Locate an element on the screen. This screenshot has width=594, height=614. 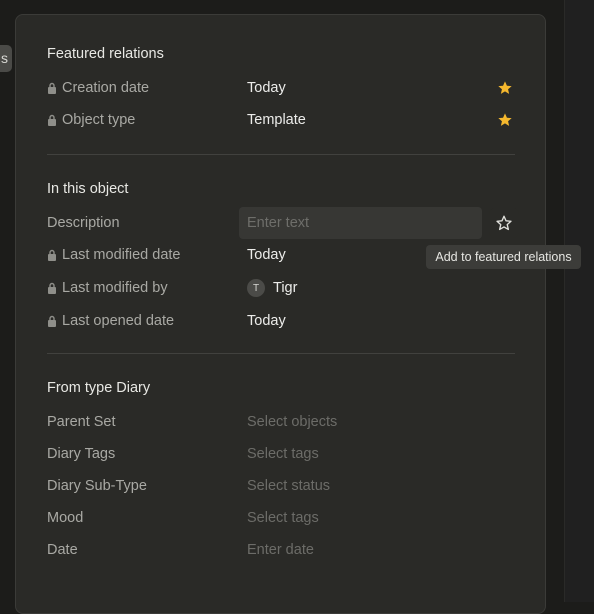
relation-value: Tigr is located at coordinates (285, 288).